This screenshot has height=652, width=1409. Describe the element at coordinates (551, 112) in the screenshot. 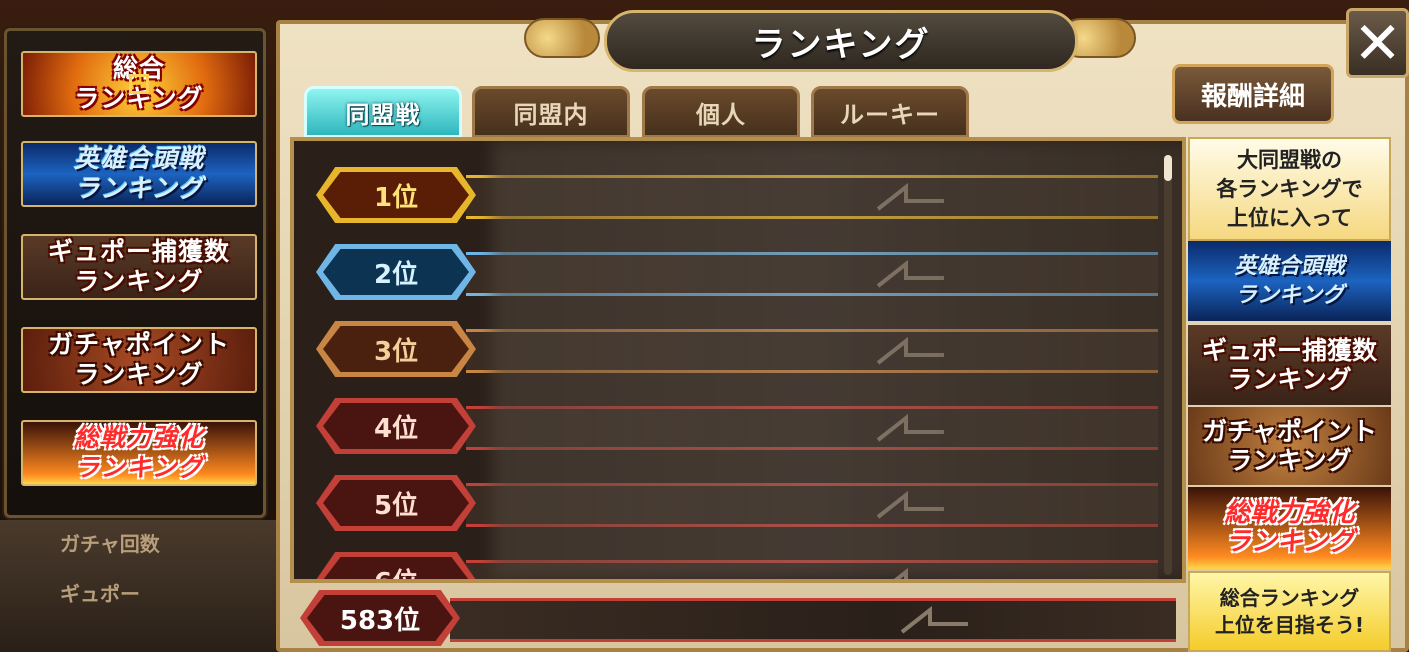

I see `tab-within-alliance: 同盟内` at that location.